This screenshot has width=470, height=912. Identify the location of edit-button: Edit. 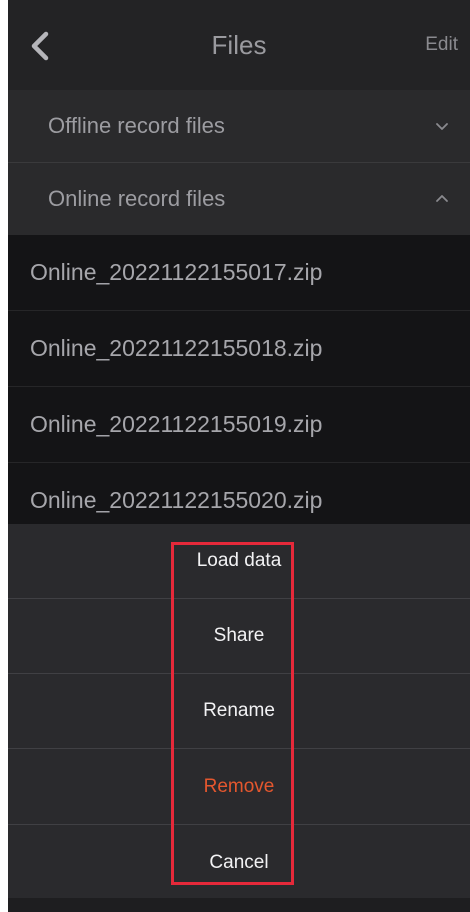
(441, 45).